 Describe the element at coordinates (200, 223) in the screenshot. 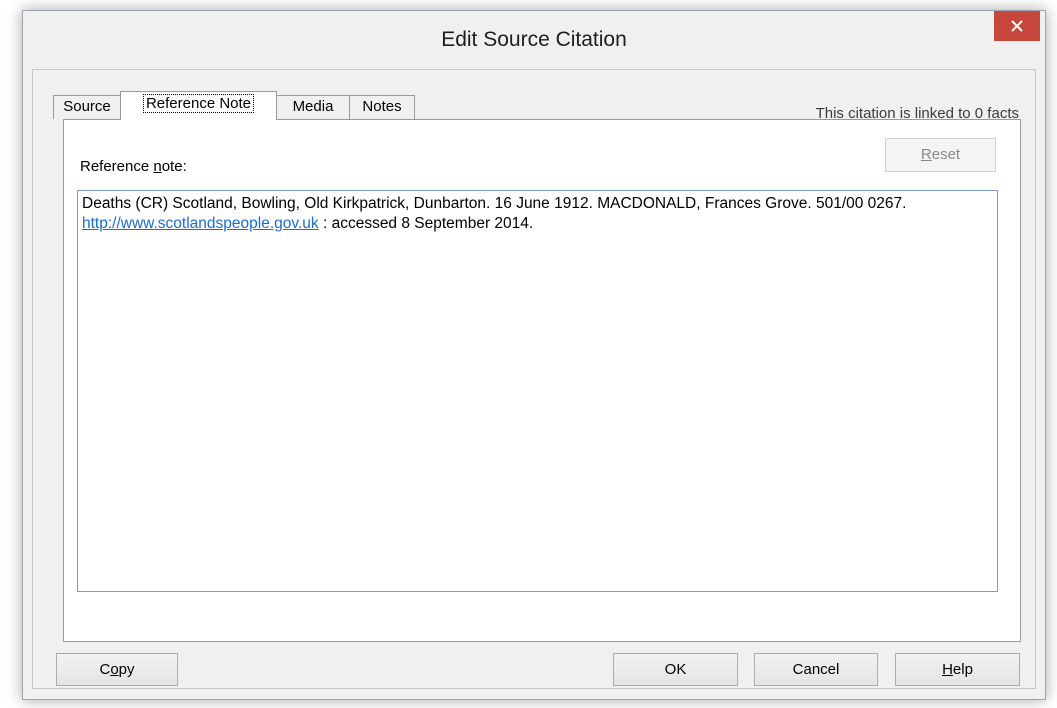

I see `scotlandspeople-link: http://www.scotlandspeople.gov.uk` at that location.